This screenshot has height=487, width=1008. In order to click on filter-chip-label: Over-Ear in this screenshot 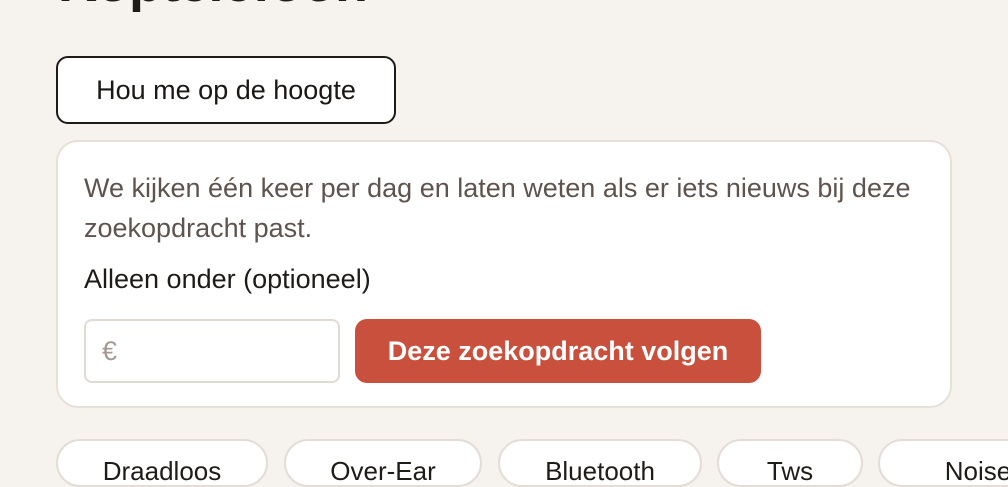, I will do `click(383, 471)`.